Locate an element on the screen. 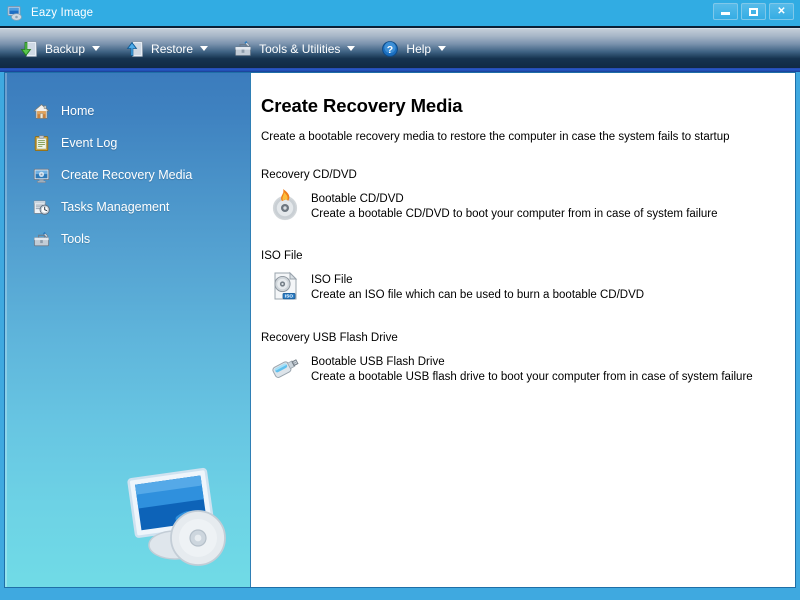  option-title: Bootable CD/DVD is located at coordinates (357, 199).